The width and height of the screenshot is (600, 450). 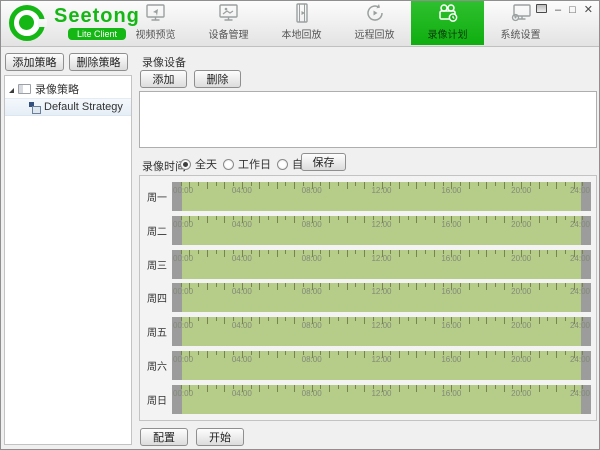 What do you see at coordinates (368, 119) in the screenshot?
I see `device-list` at bounding box center [368, 119].